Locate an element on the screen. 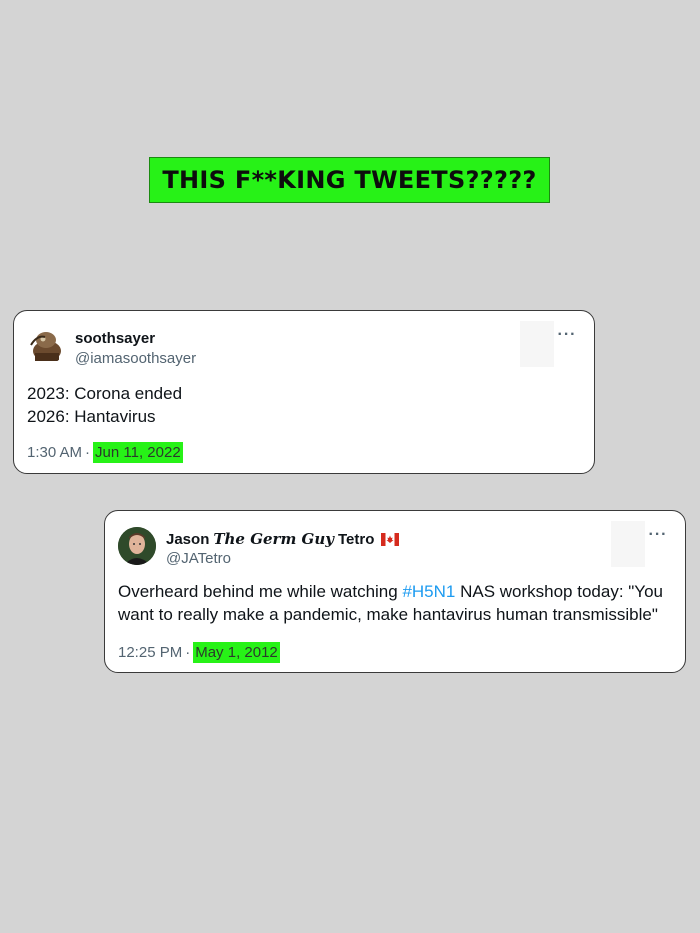 The image size is (700, 933). tweet-line: 2023: Corona ended is located at coordinates (105, 393).